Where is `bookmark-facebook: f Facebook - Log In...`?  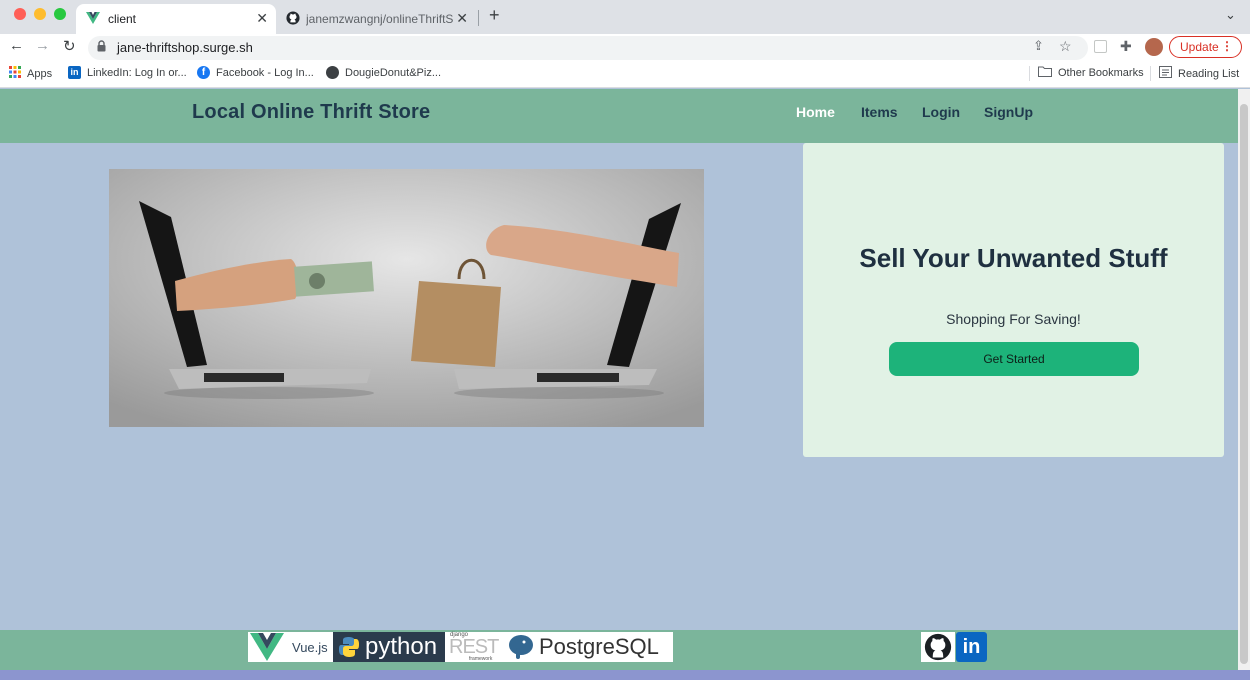 bookmark-facebook: f Facebook - Log In... is located at coordinates (255, 72).